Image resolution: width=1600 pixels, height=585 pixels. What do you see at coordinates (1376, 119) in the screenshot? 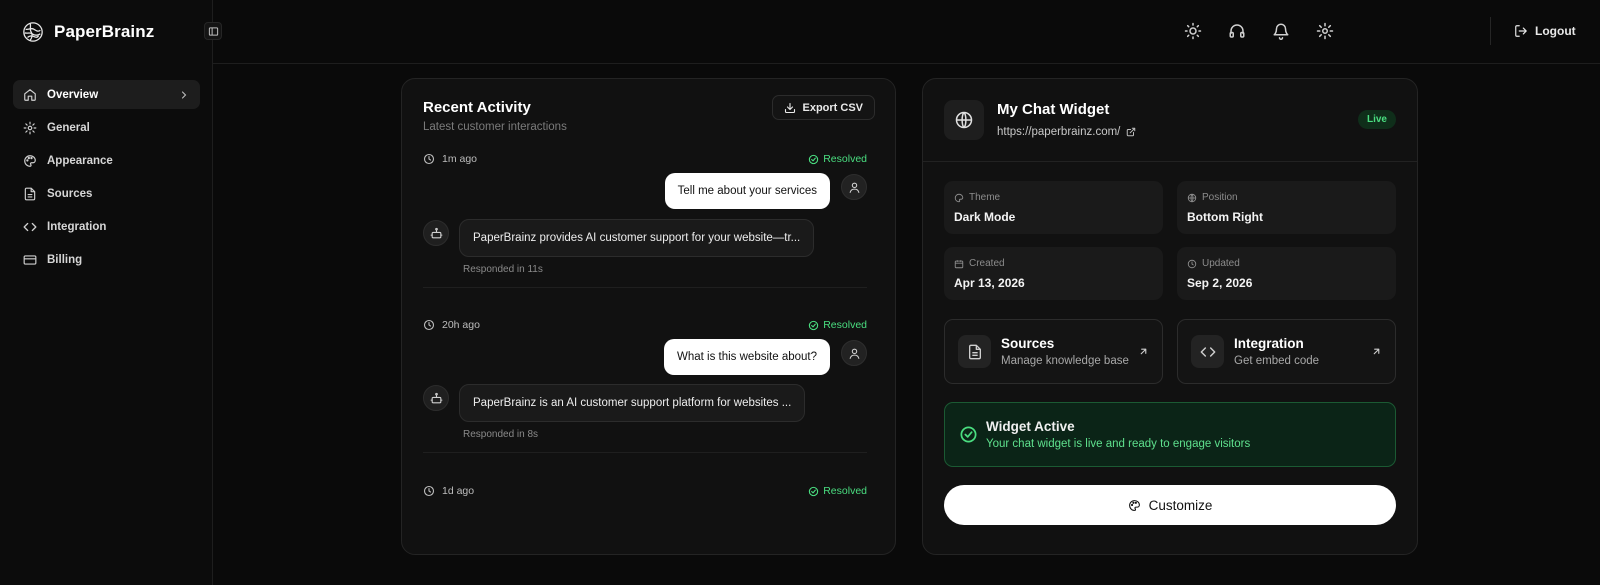
I see `live-status-badge: Live` at bounding box center [1376, 119].